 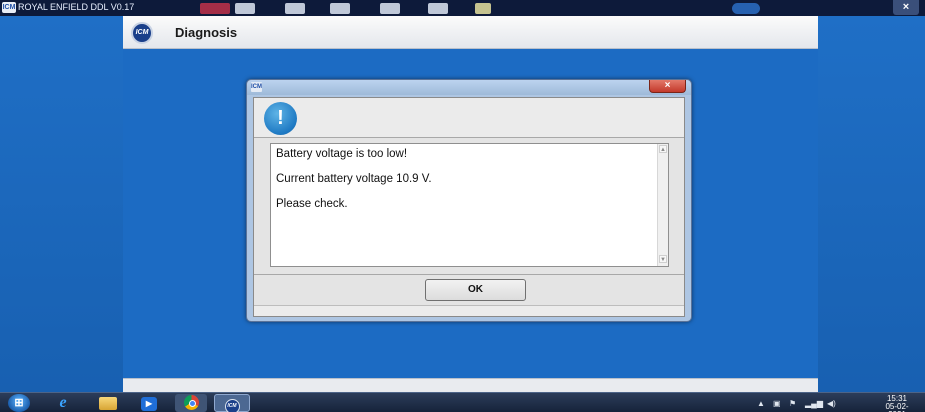 What do you see at coordinates (312, 204) in the screenshot?
I see `message-line: Please check.` at bounding box center [312, 204].